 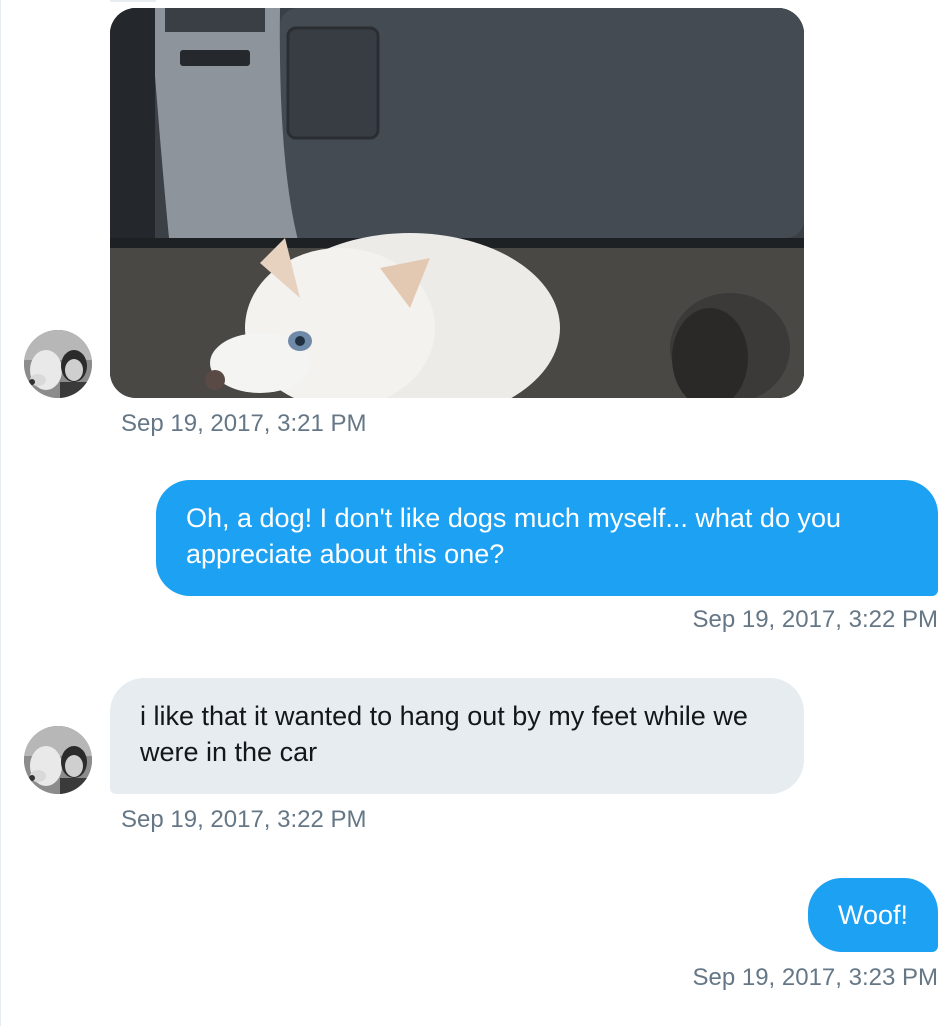 What do you see at coordinates (815, 977) in the screenshot?
I see `message-timestamp: Sep 19, 2017, 3:23 PM` at bounding box center [815, 977].